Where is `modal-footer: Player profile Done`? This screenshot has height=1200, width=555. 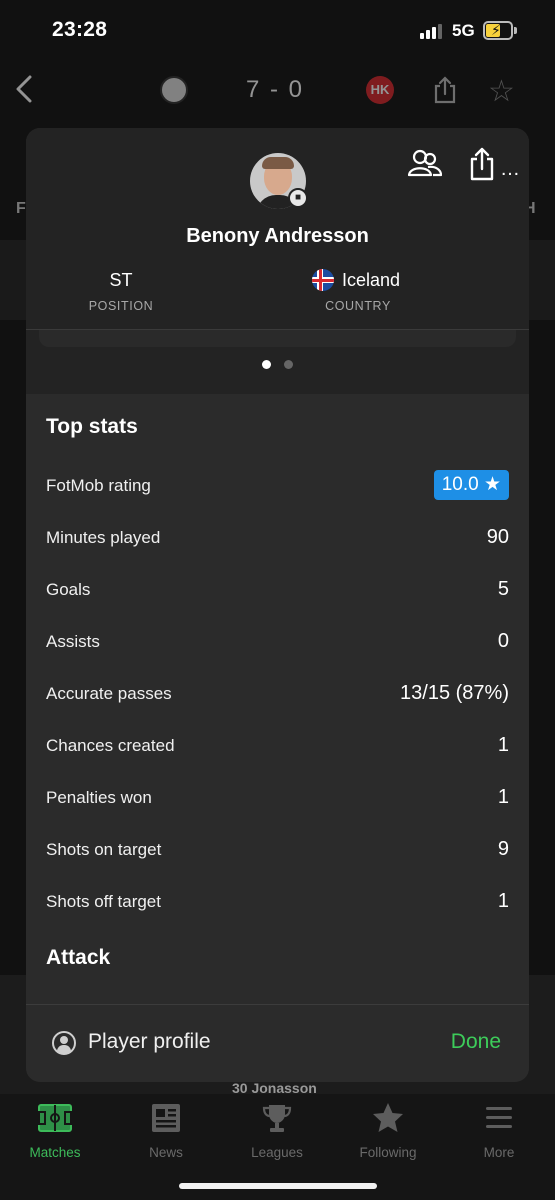
modal-footer: Player profile Done is located at coordinates (277, 1043).